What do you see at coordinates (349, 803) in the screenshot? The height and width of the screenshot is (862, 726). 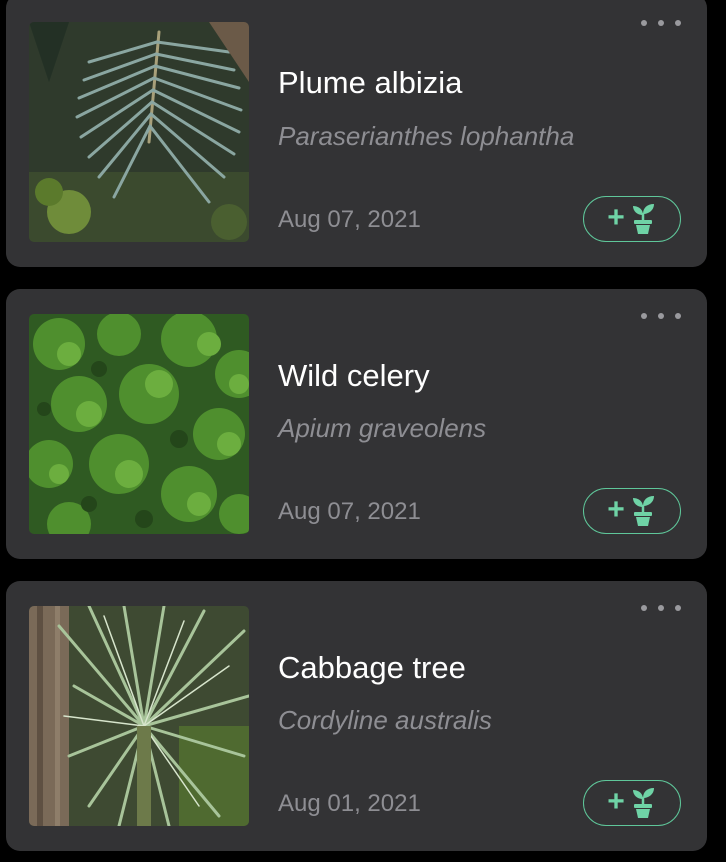 I see `identified-date: Aug 01, 2021` at bounding box center [349, 803].